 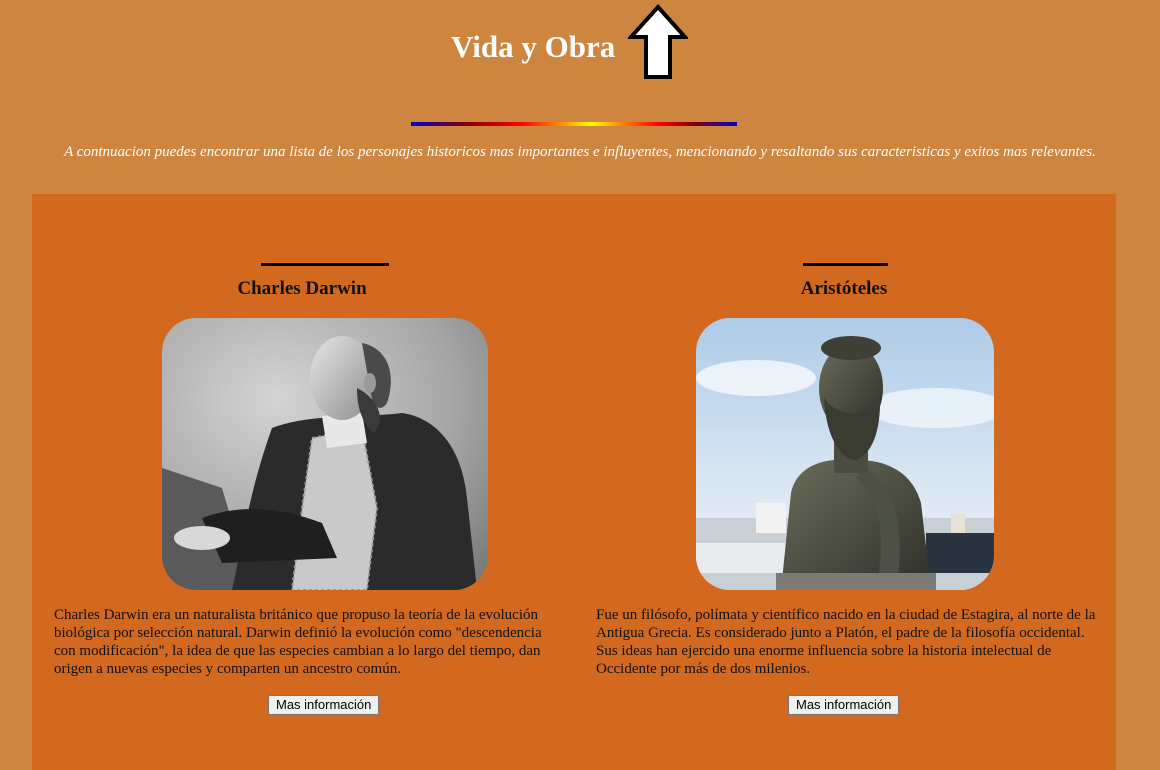 What do you see at coordinates (658, 41) in the screenshot?
I see `up-arrow-icon` at bounding box center [658, 41].